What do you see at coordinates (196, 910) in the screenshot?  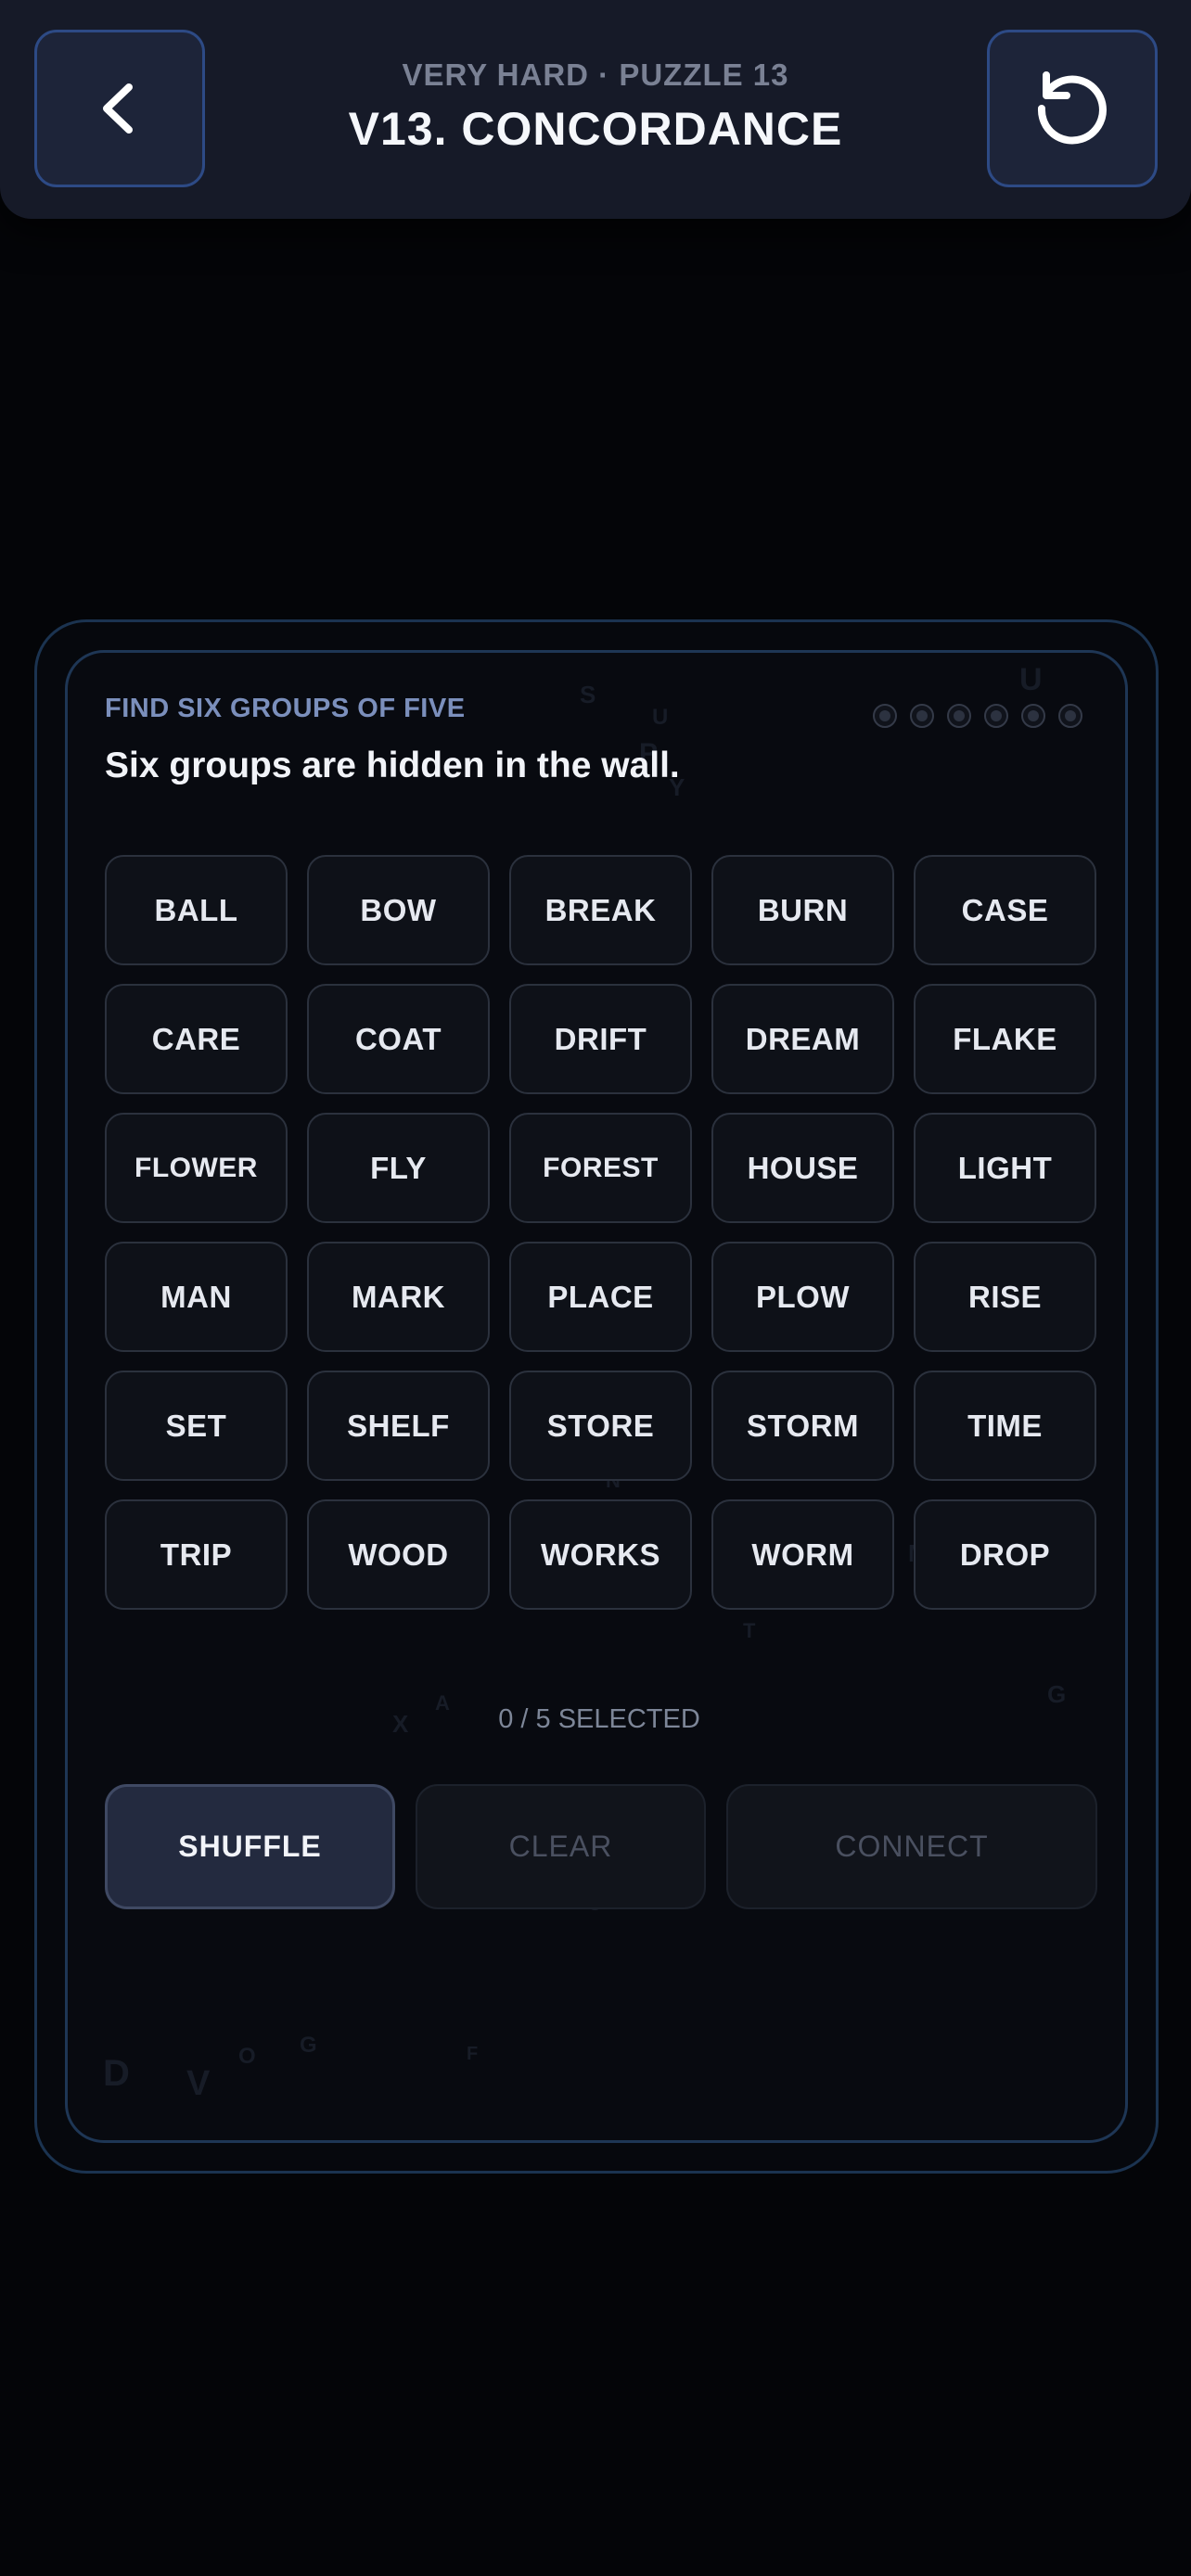 I see `word-tile: BALL` at bounding box center [196, 910].